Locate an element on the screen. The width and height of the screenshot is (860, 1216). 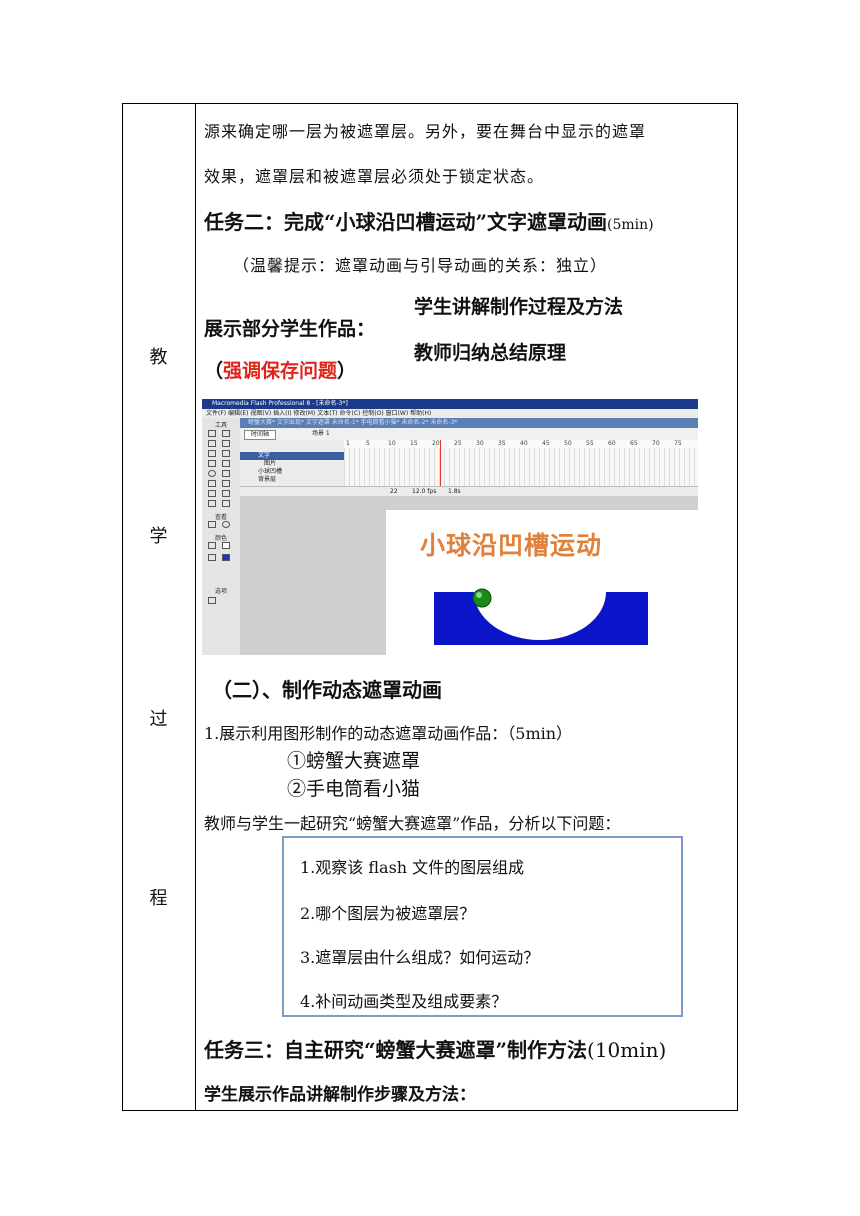
line-tool-icon is located at coordinates (212, 453).